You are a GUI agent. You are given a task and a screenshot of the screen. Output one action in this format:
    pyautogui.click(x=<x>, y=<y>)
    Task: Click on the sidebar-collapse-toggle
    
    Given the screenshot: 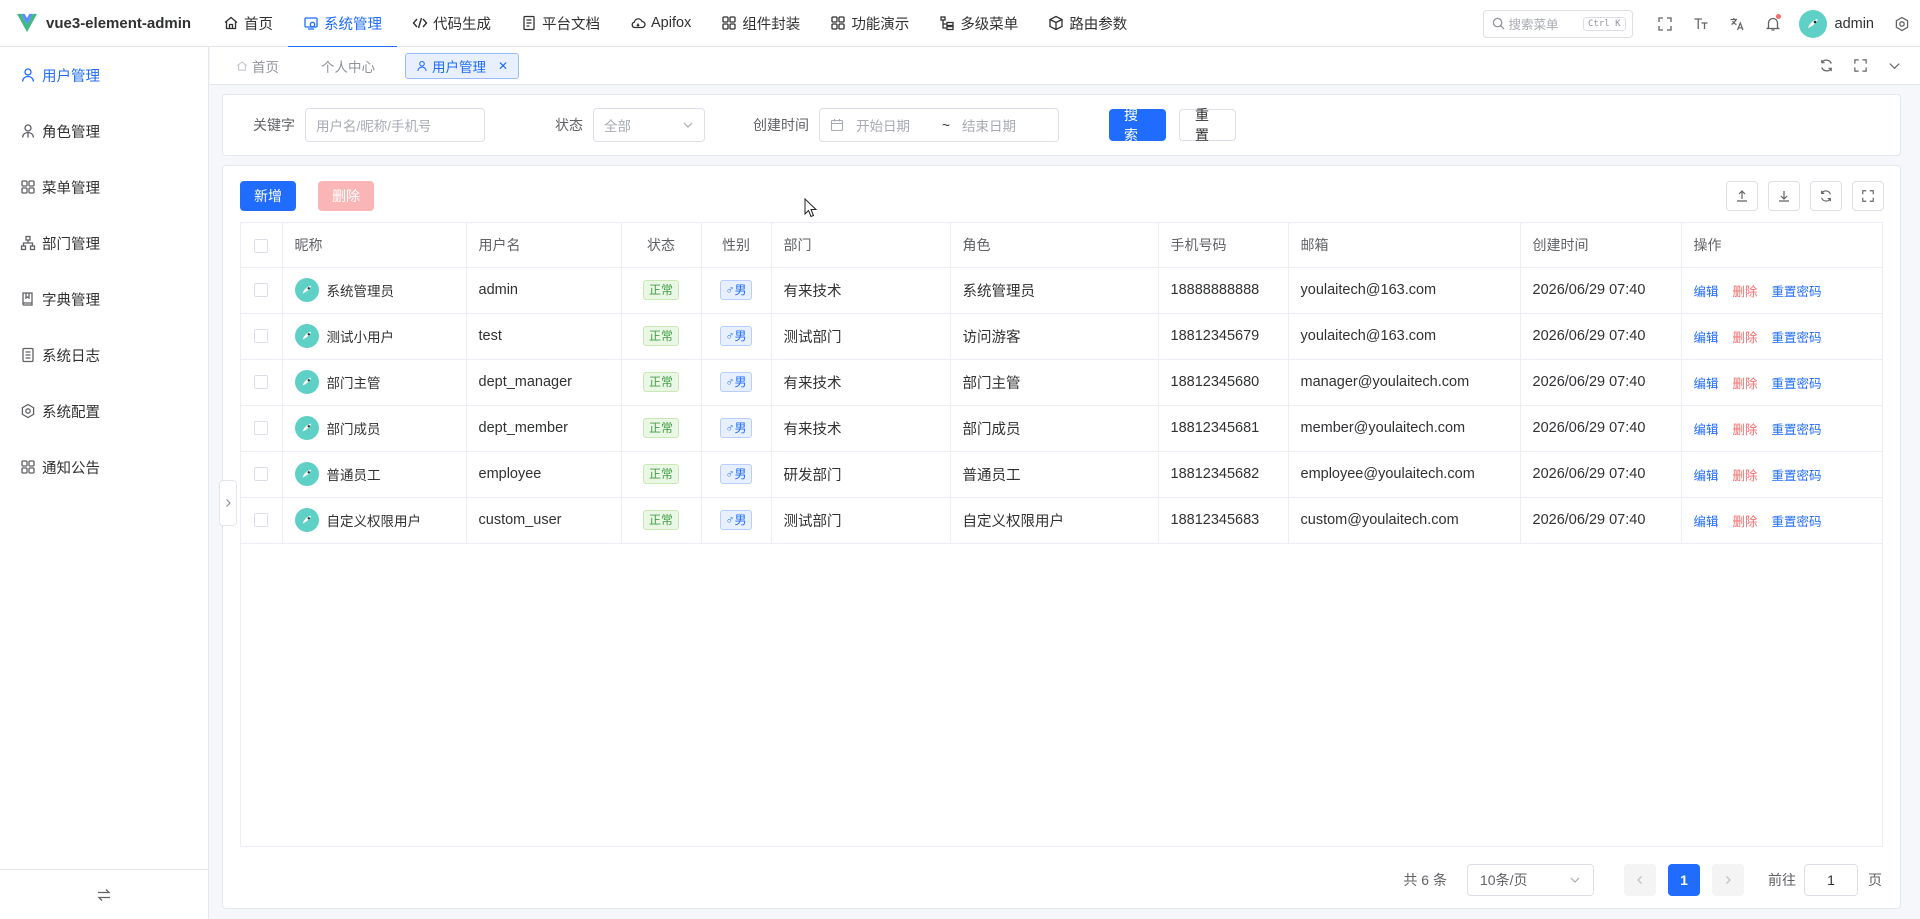 What is the action you would take?
    pyautogui.click(x=104, y=894)
    